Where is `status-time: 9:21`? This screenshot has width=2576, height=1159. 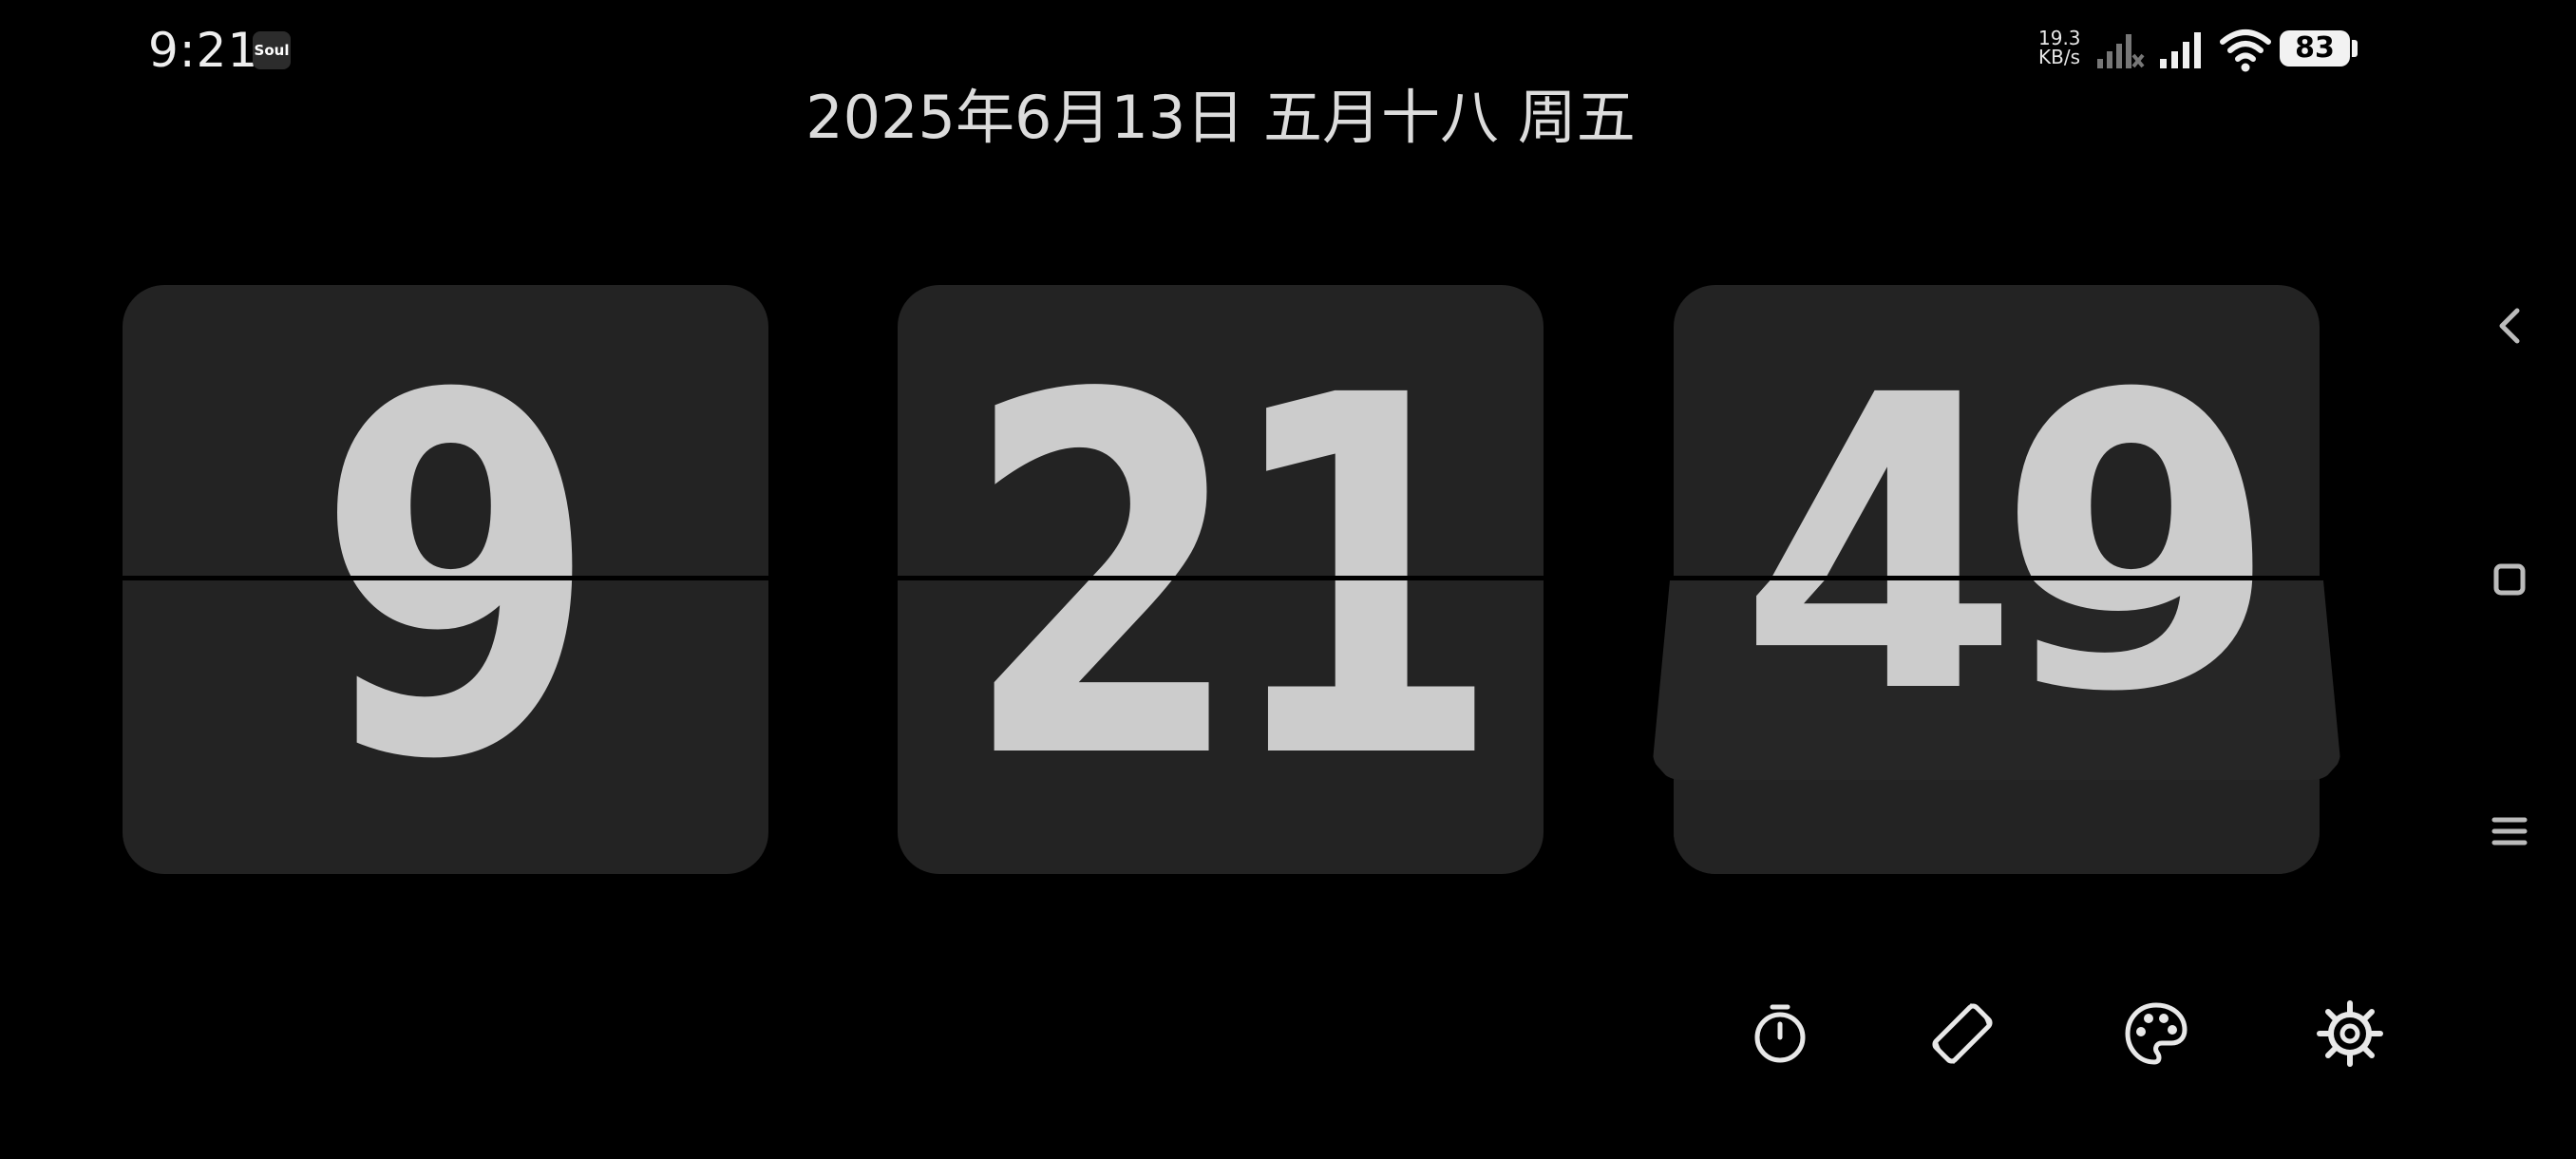
status-time: 9:21 is located at coordinates (203, 50).